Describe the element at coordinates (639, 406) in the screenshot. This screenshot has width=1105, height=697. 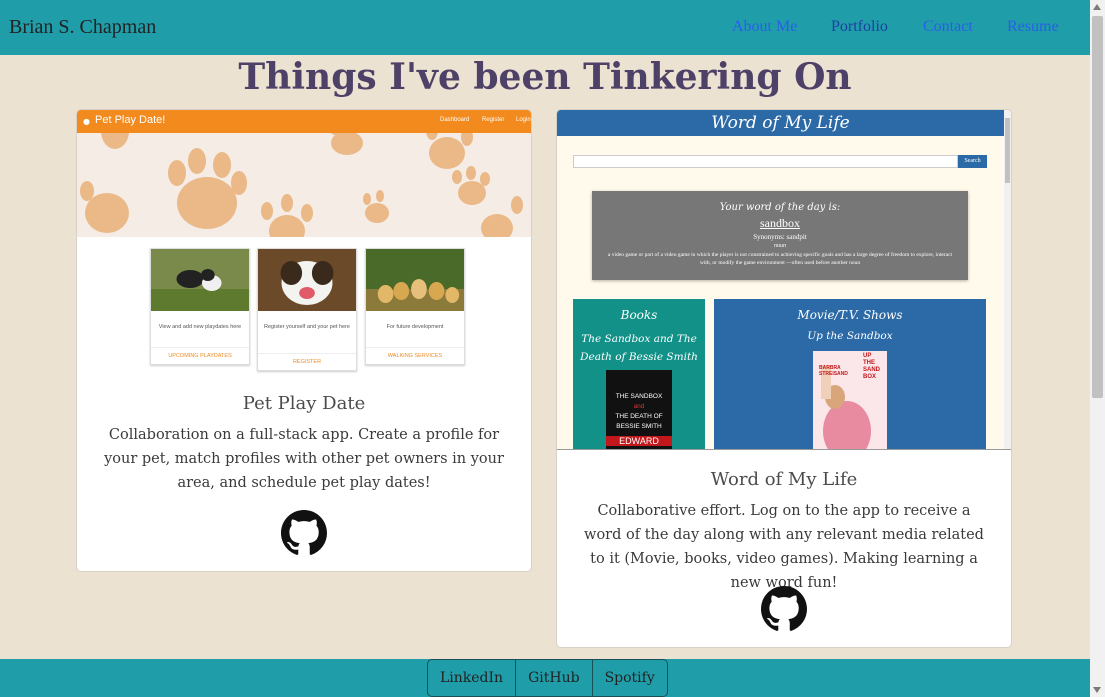
I see `book-cover-line: and` at that location.